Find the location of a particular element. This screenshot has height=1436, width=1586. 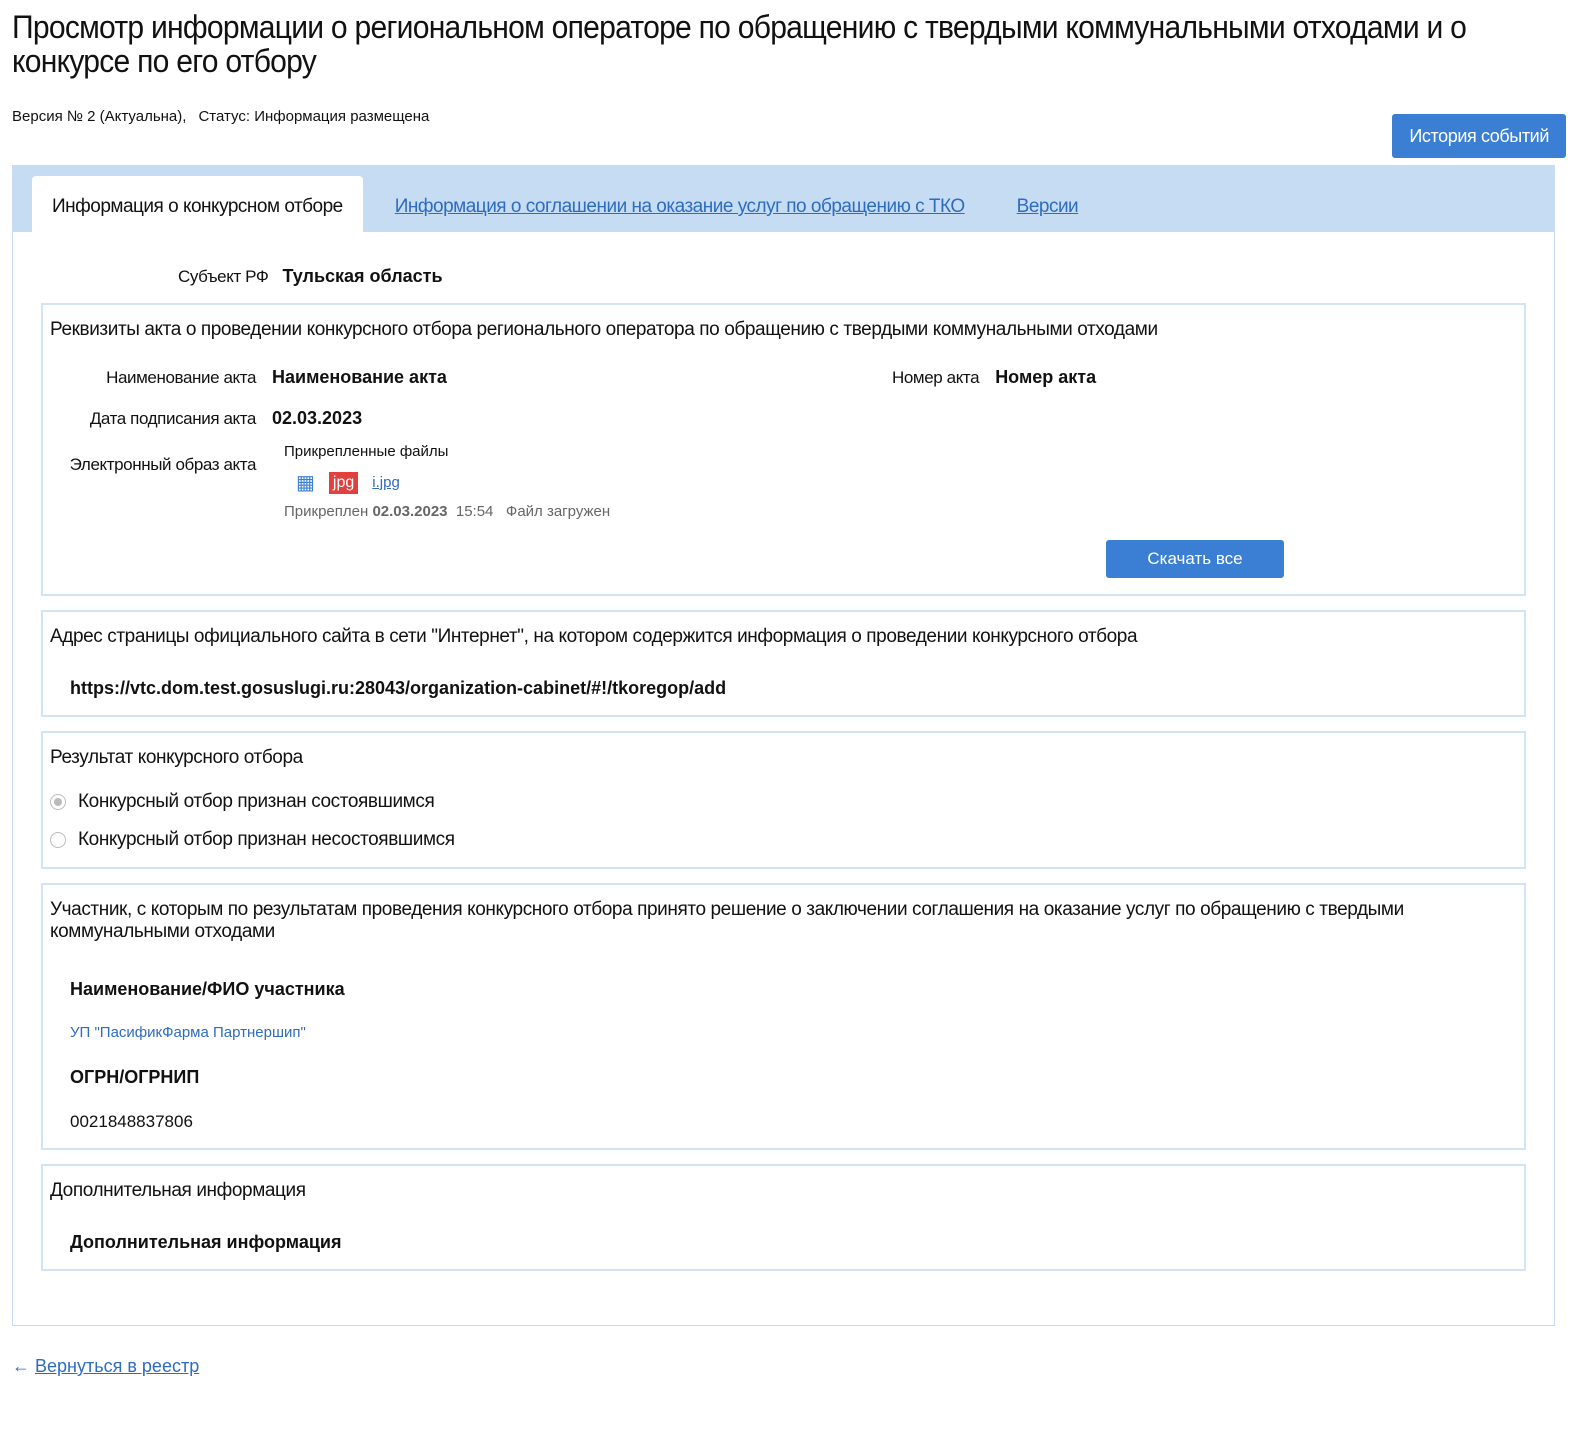

act-name-label: Наименование акта is located at coordinates (181, 377).